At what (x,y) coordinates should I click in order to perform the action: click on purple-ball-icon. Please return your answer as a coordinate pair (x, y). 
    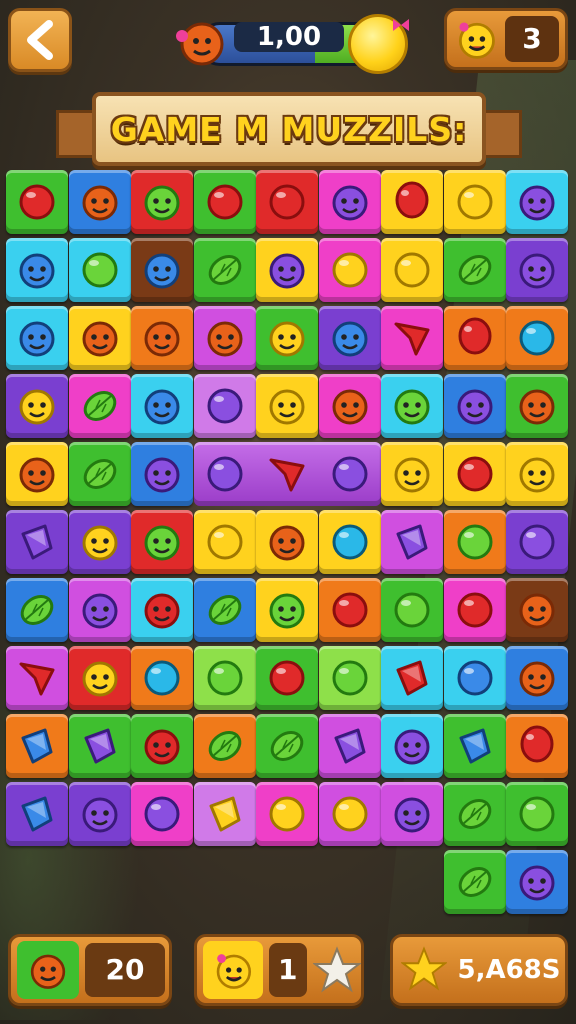
    Looking at the image, I should click on (162, 814).